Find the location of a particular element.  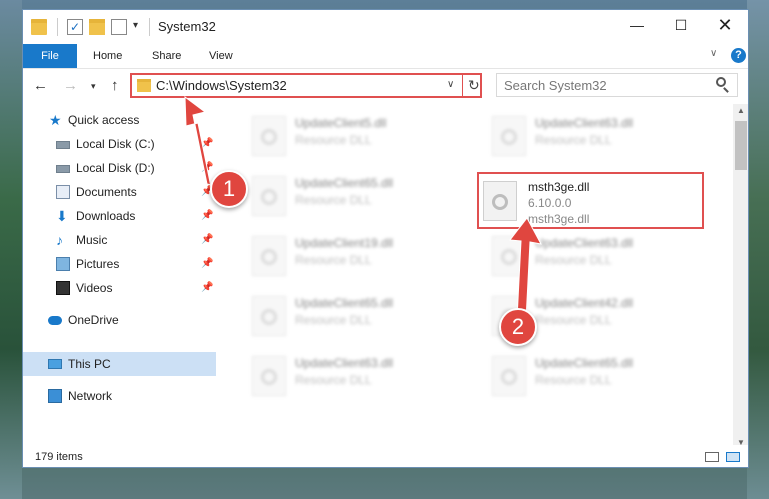

sidebar-item-network: Network is located at coordinates (119, 396).